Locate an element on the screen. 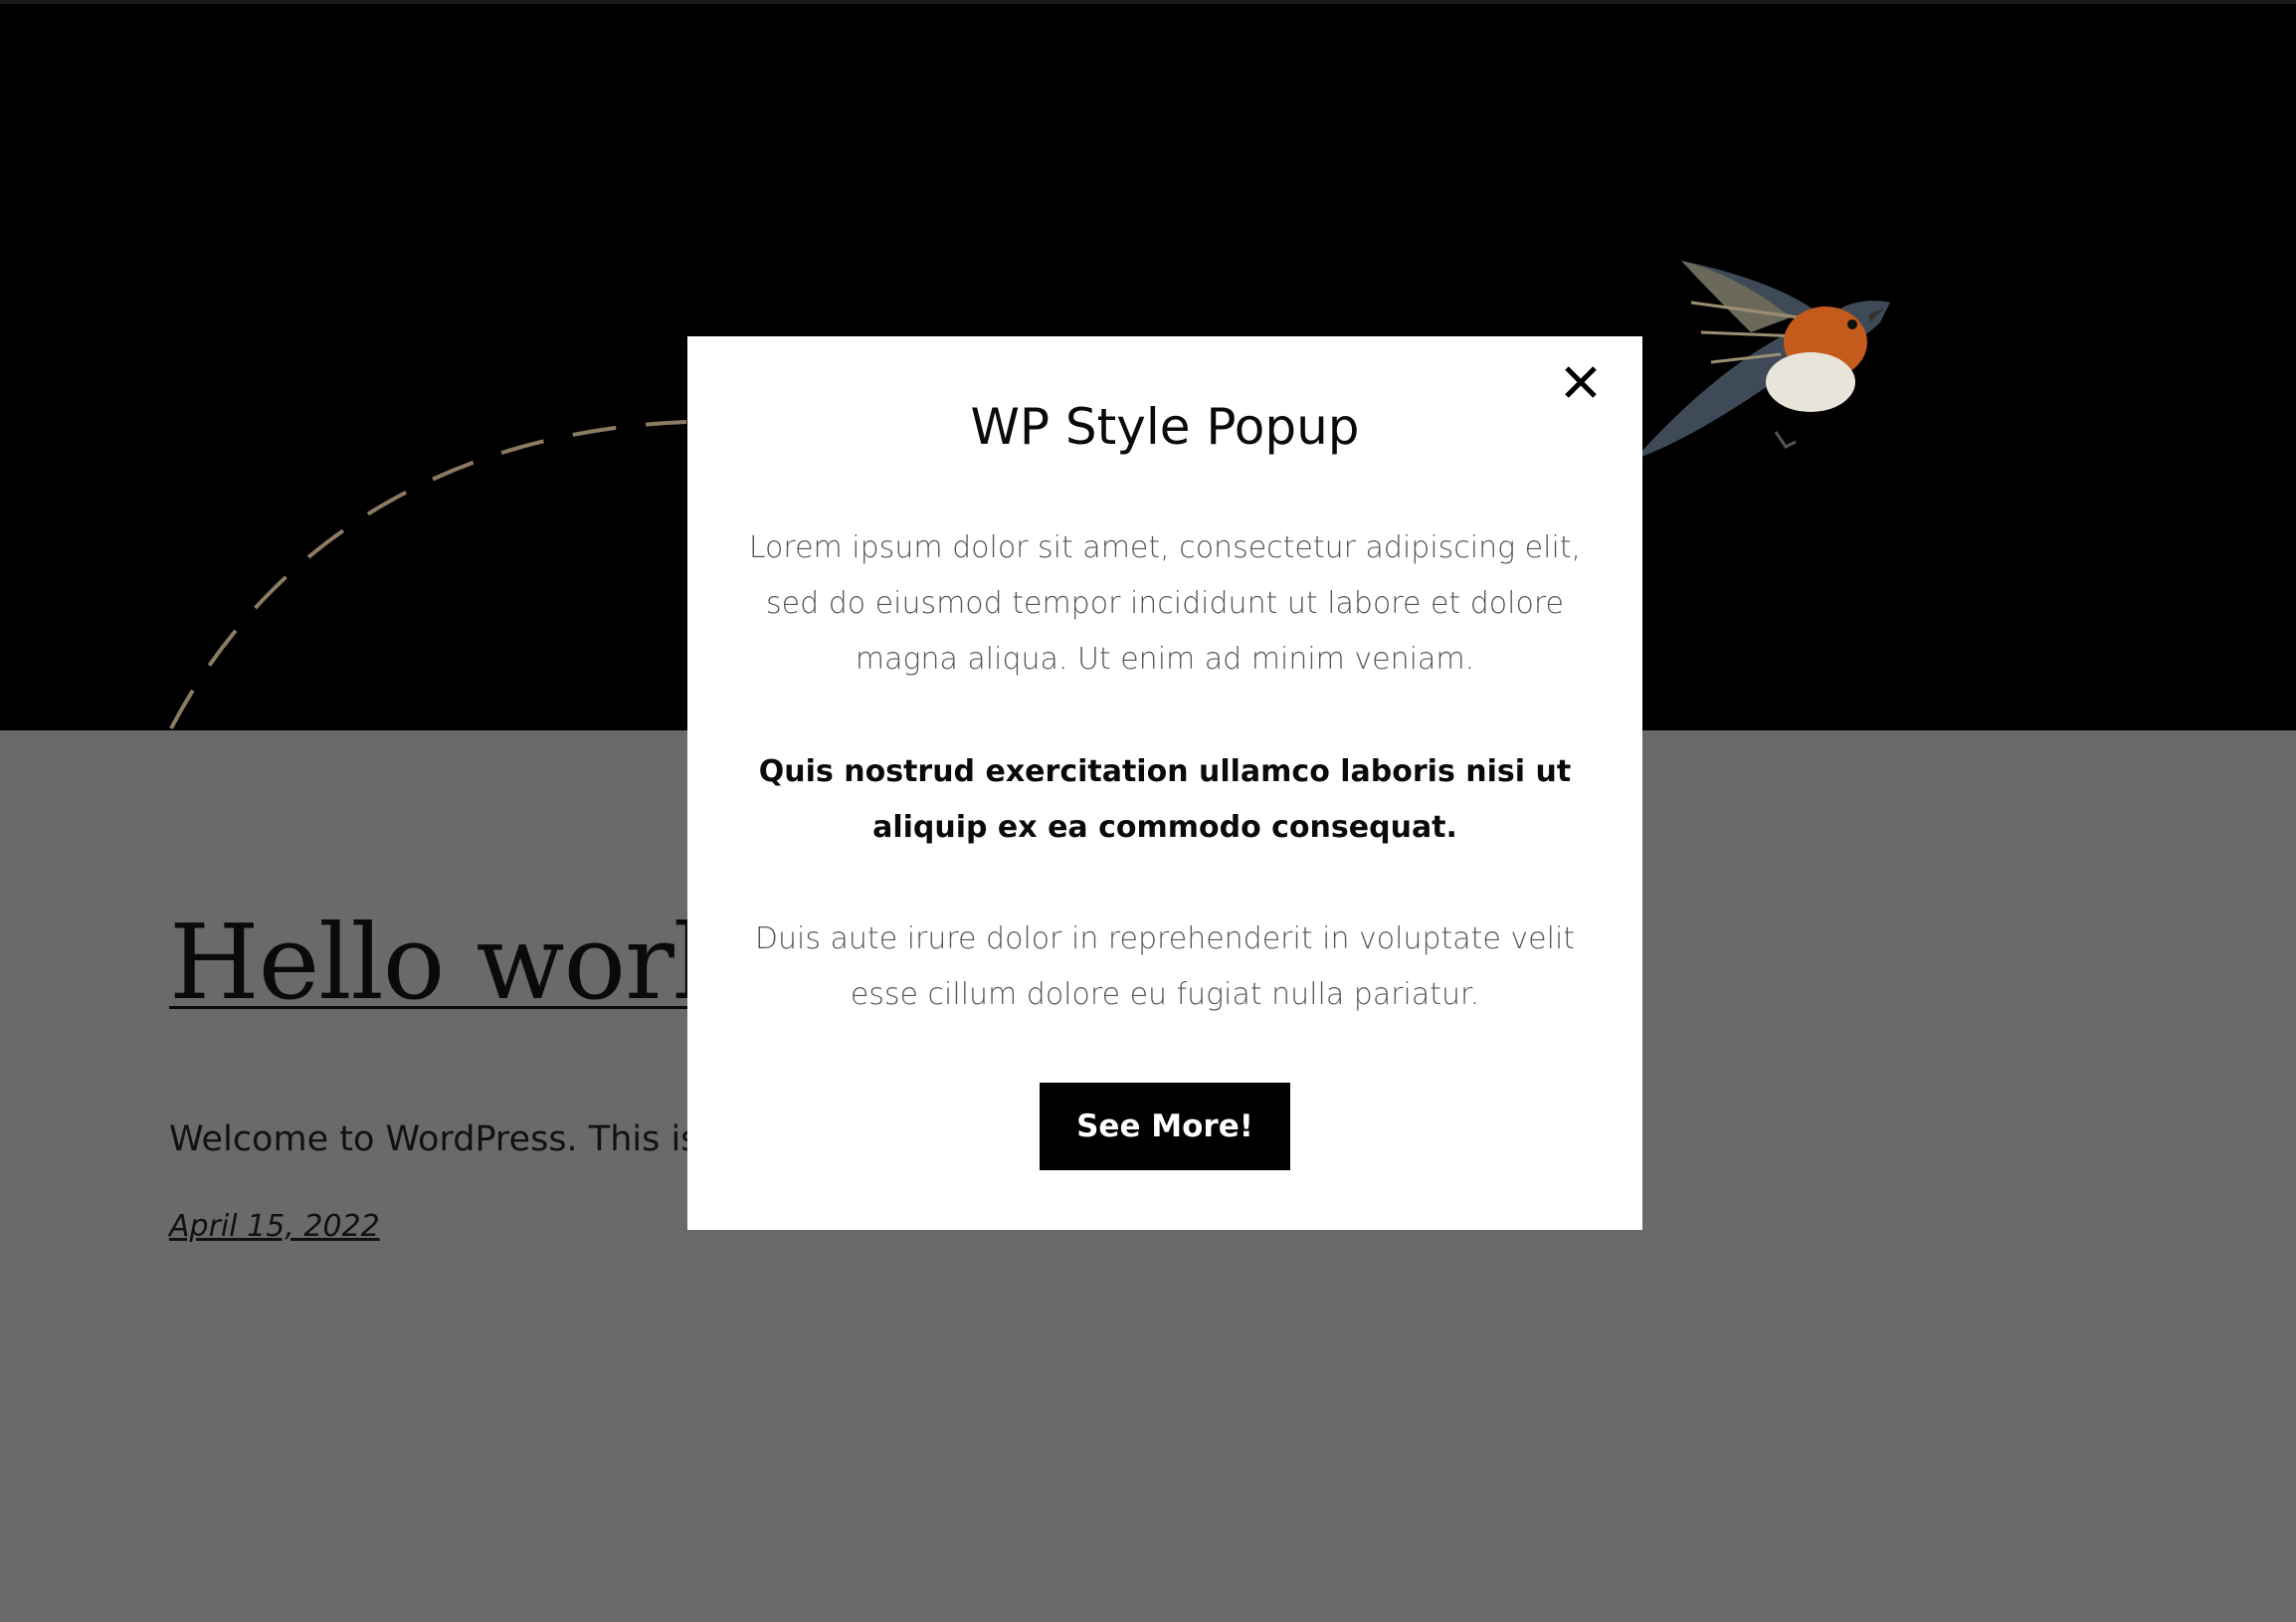 This screenshot has height=1622, width=2296. see-more-button: See More! is located at coordinates (1165, 1126).